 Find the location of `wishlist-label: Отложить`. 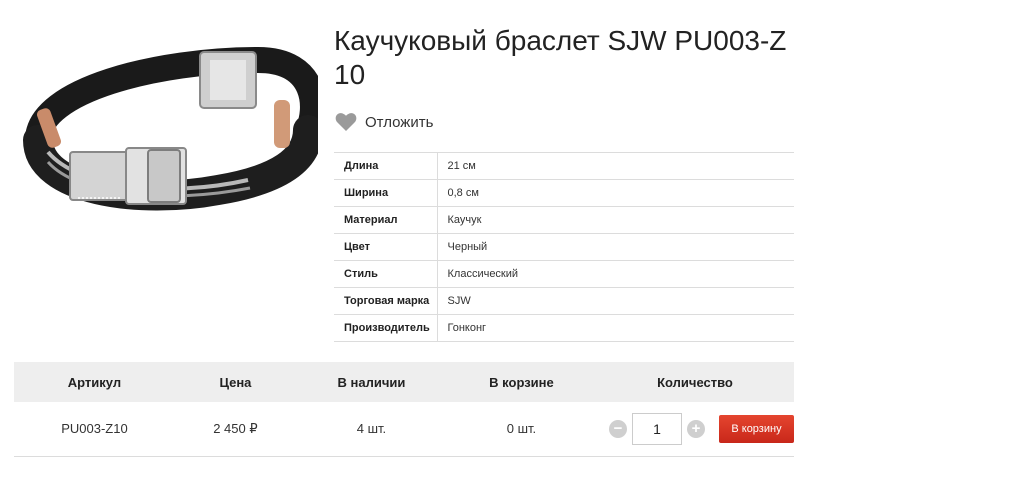

wishlist-label: Отложить is located at coordinates (399, 122).